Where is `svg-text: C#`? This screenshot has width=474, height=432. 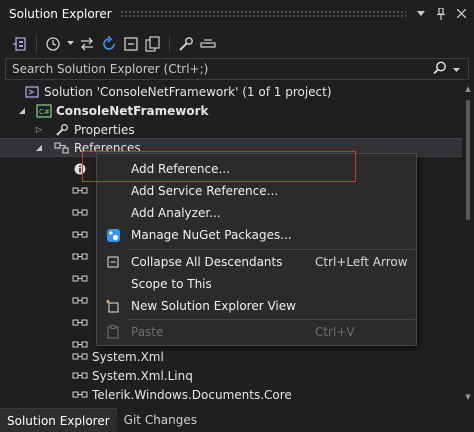
svg-text: C# is located at coordinates (44, 112).